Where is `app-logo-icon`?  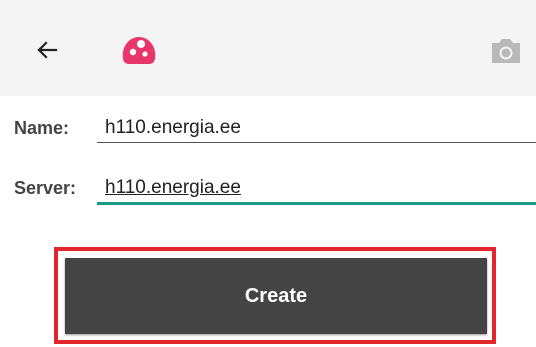
app-logo-icon is located at coordinates (139, 50).